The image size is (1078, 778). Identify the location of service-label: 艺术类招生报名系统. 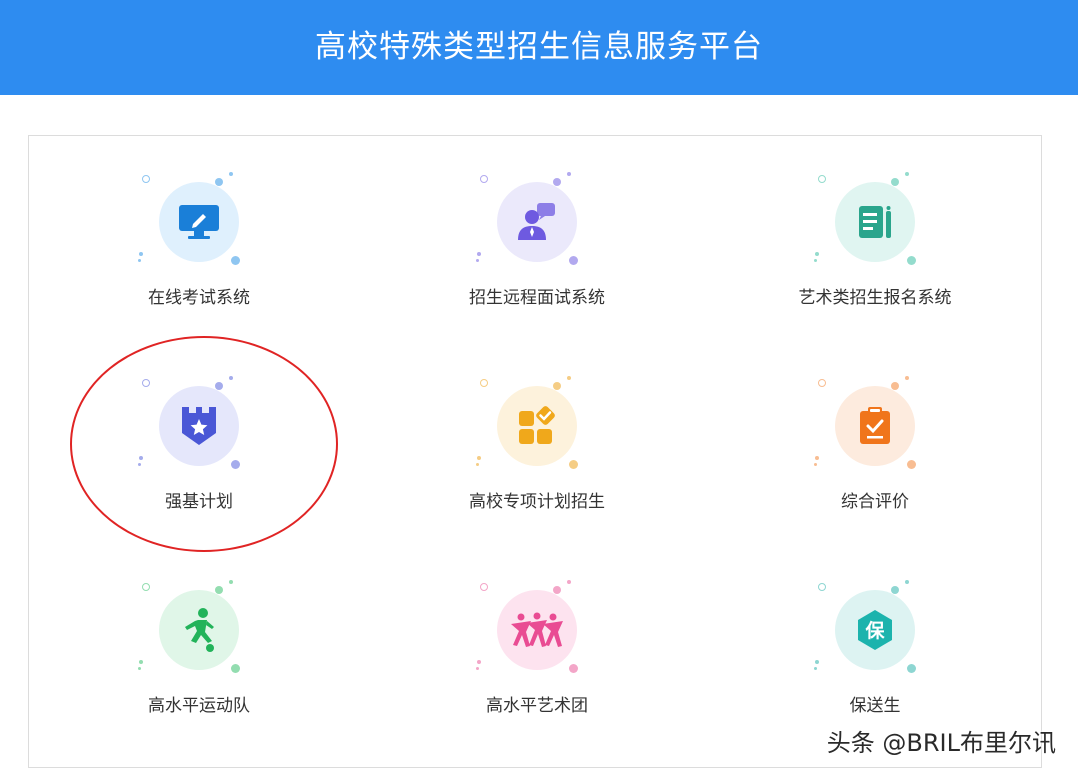
(875, 298).